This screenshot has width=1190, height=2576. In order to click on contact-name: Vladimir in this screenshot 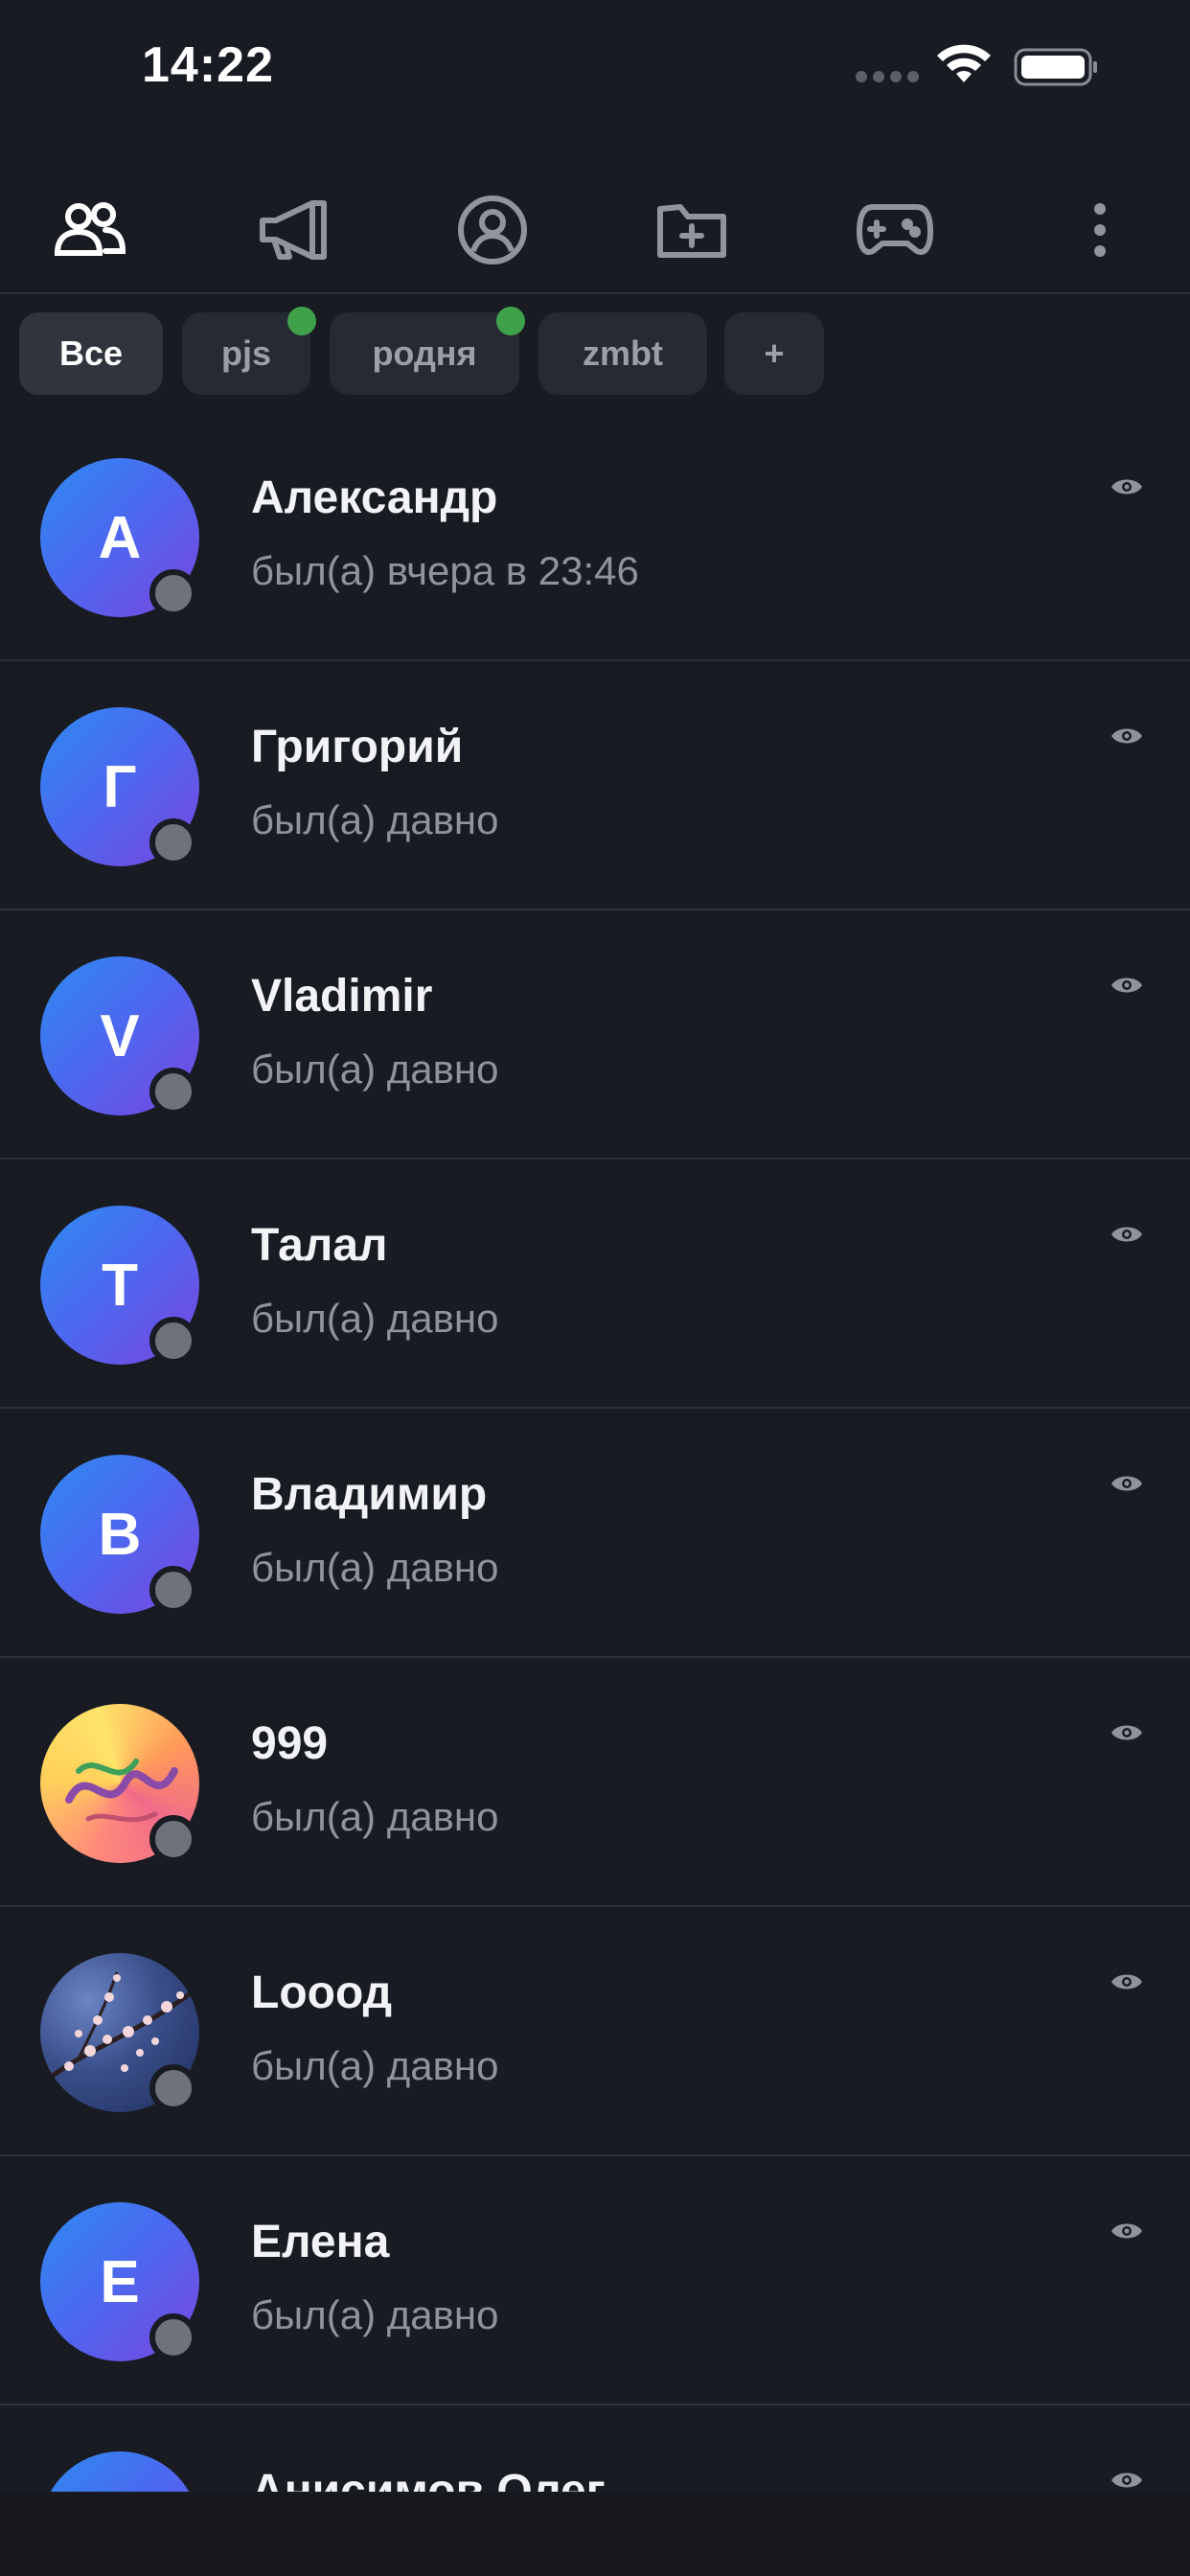, I will do `click(342, 996)`.